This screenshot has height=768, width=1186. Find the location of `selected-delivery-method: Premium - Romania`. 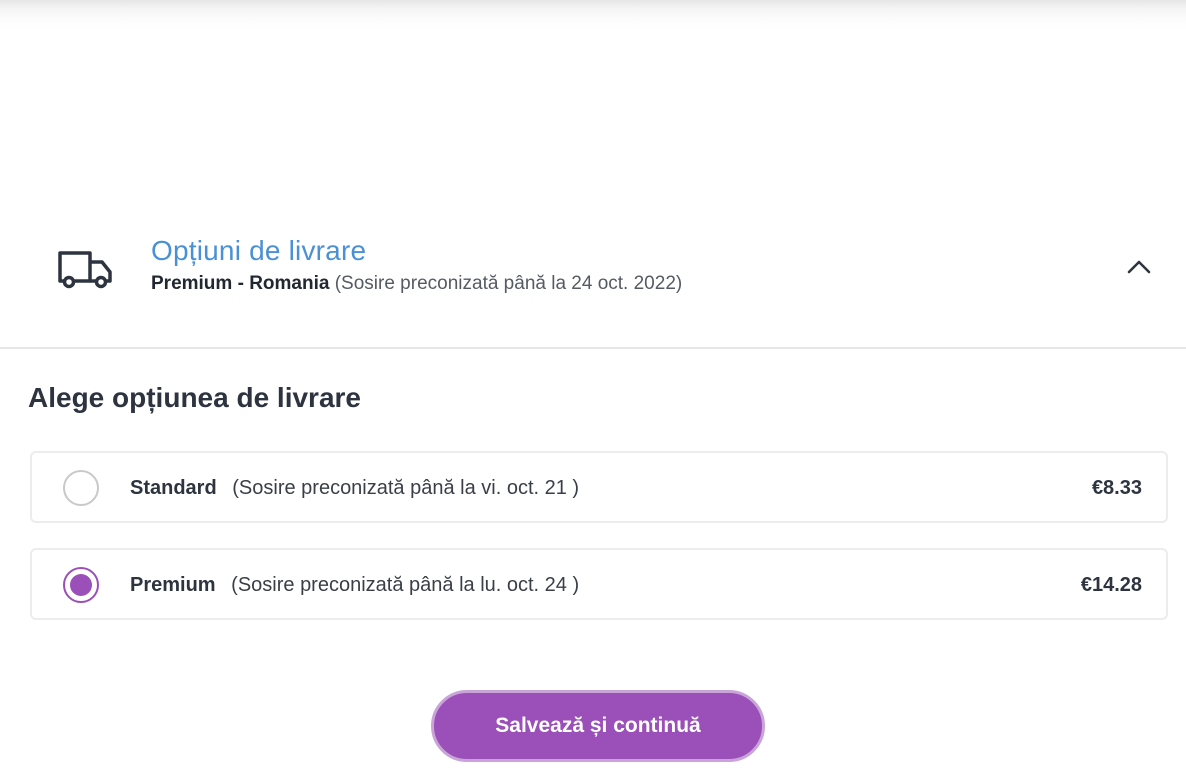

selected-delivery-method: Premium - Romania is located at coordinates (240, 283).